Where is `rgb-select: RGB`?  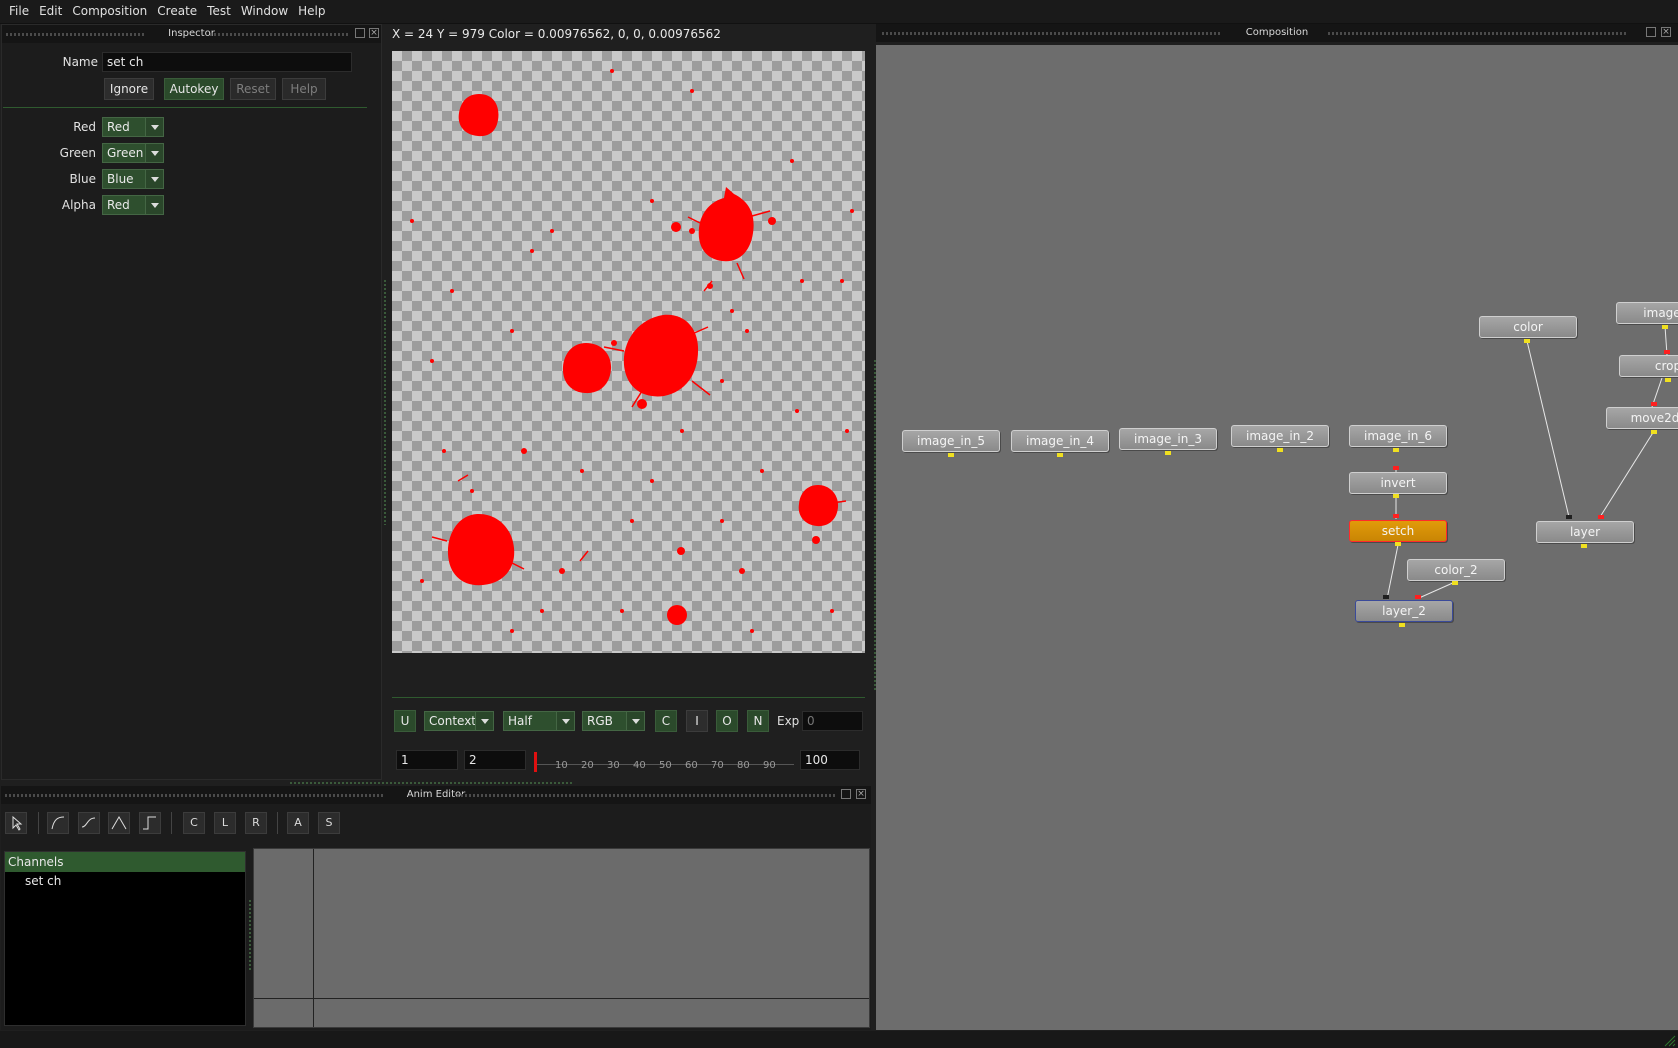
rgb-select: RGB is located at coordinates (613, 721).